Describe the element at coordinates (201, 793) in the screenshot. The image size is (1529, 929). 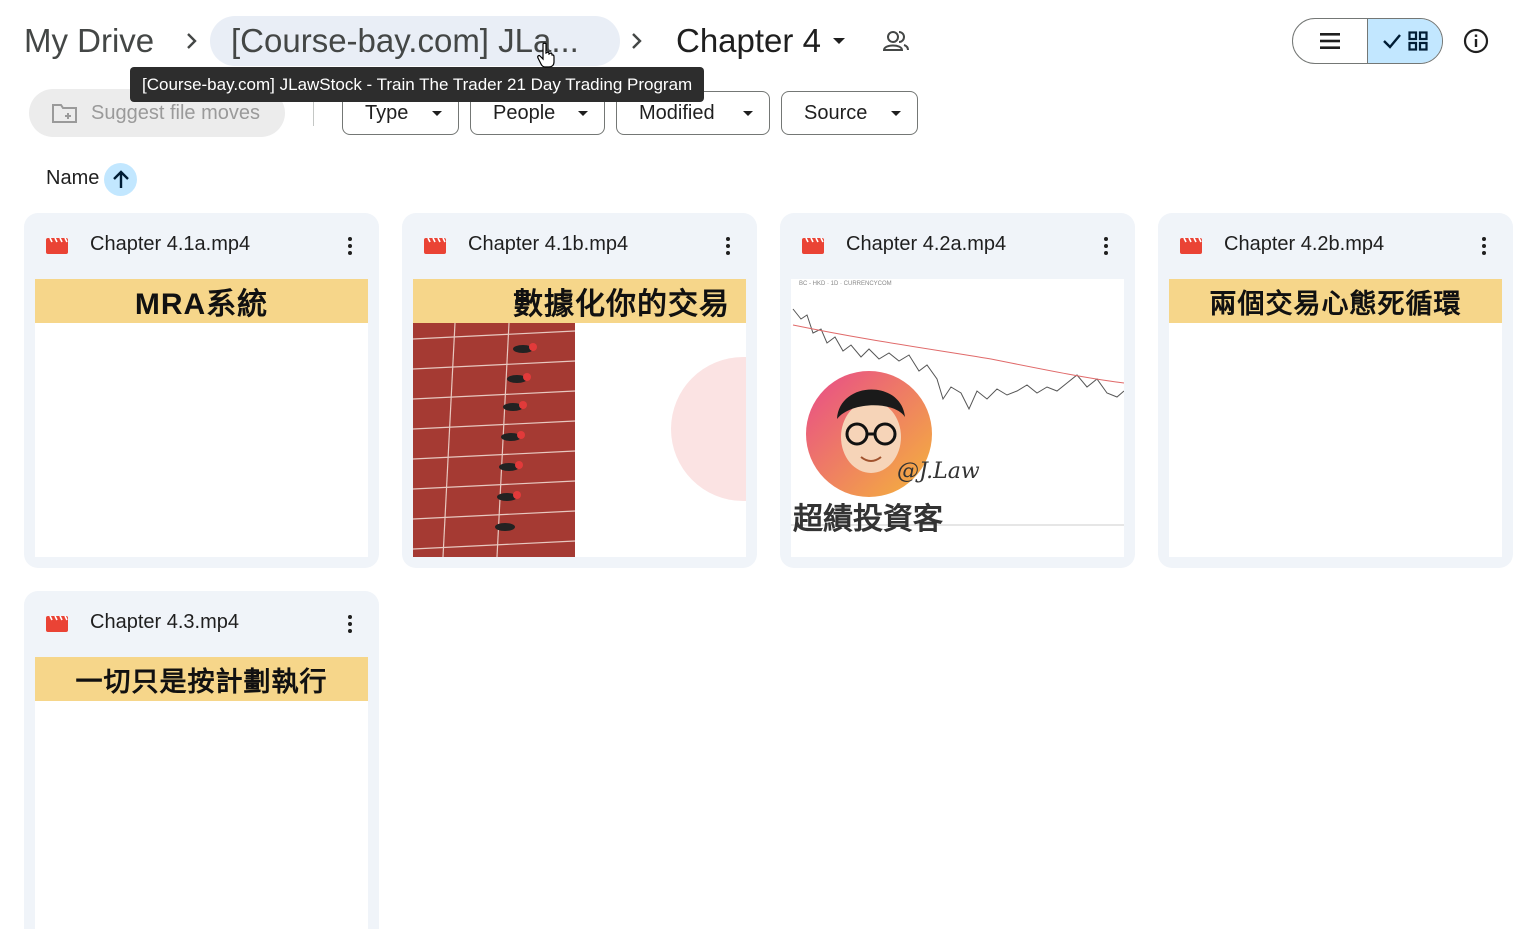
I see `file-thumbnail: 一切只是按計劃執行` at that location.